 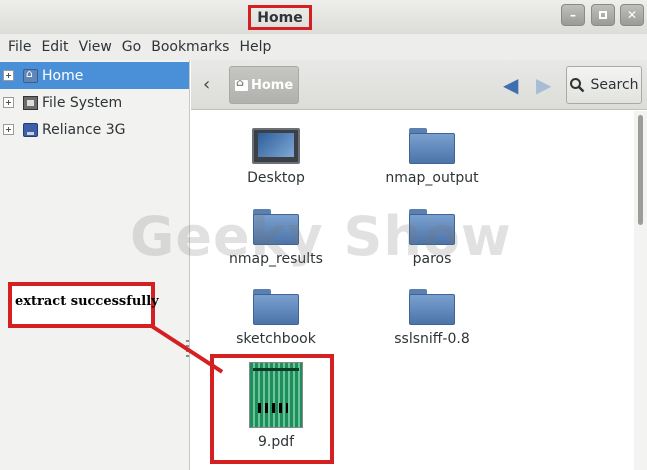 I want to click on network-drive-icon, so click(x=30, y=129).